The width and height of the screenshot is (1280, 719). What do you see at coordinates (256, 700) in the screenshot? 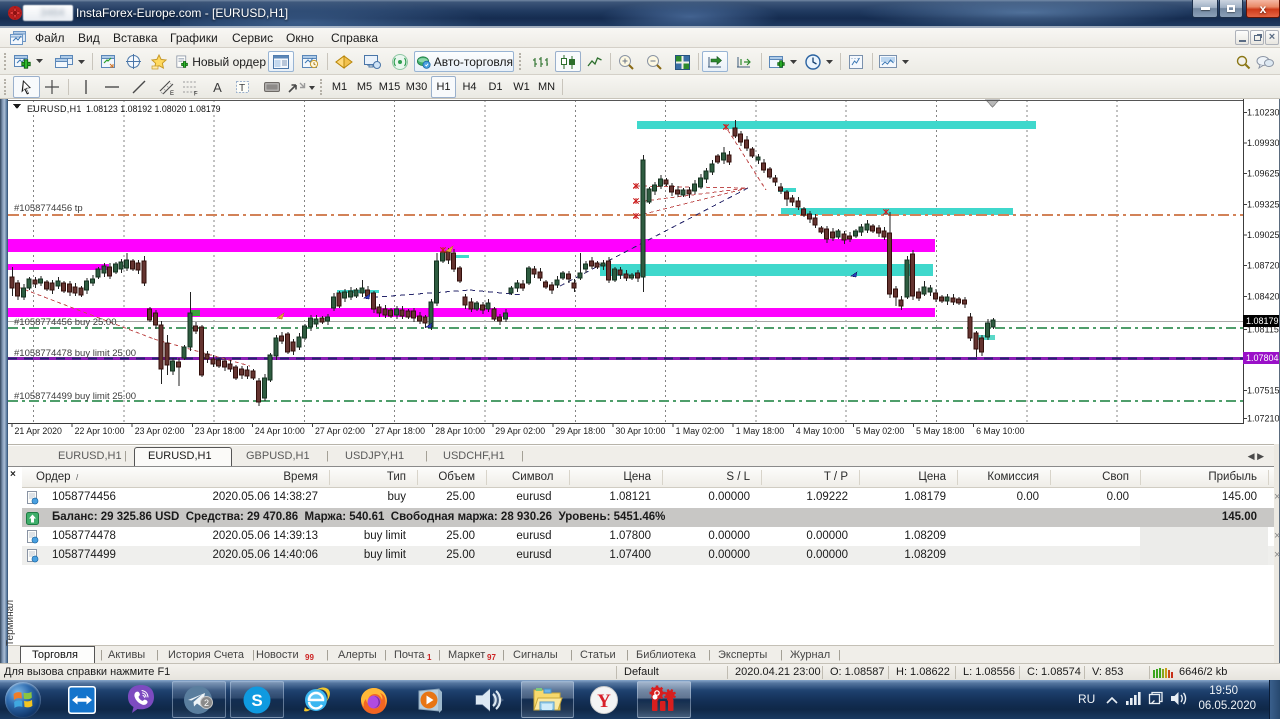
I see `svg-text: S` at bounding box center [256, 700].